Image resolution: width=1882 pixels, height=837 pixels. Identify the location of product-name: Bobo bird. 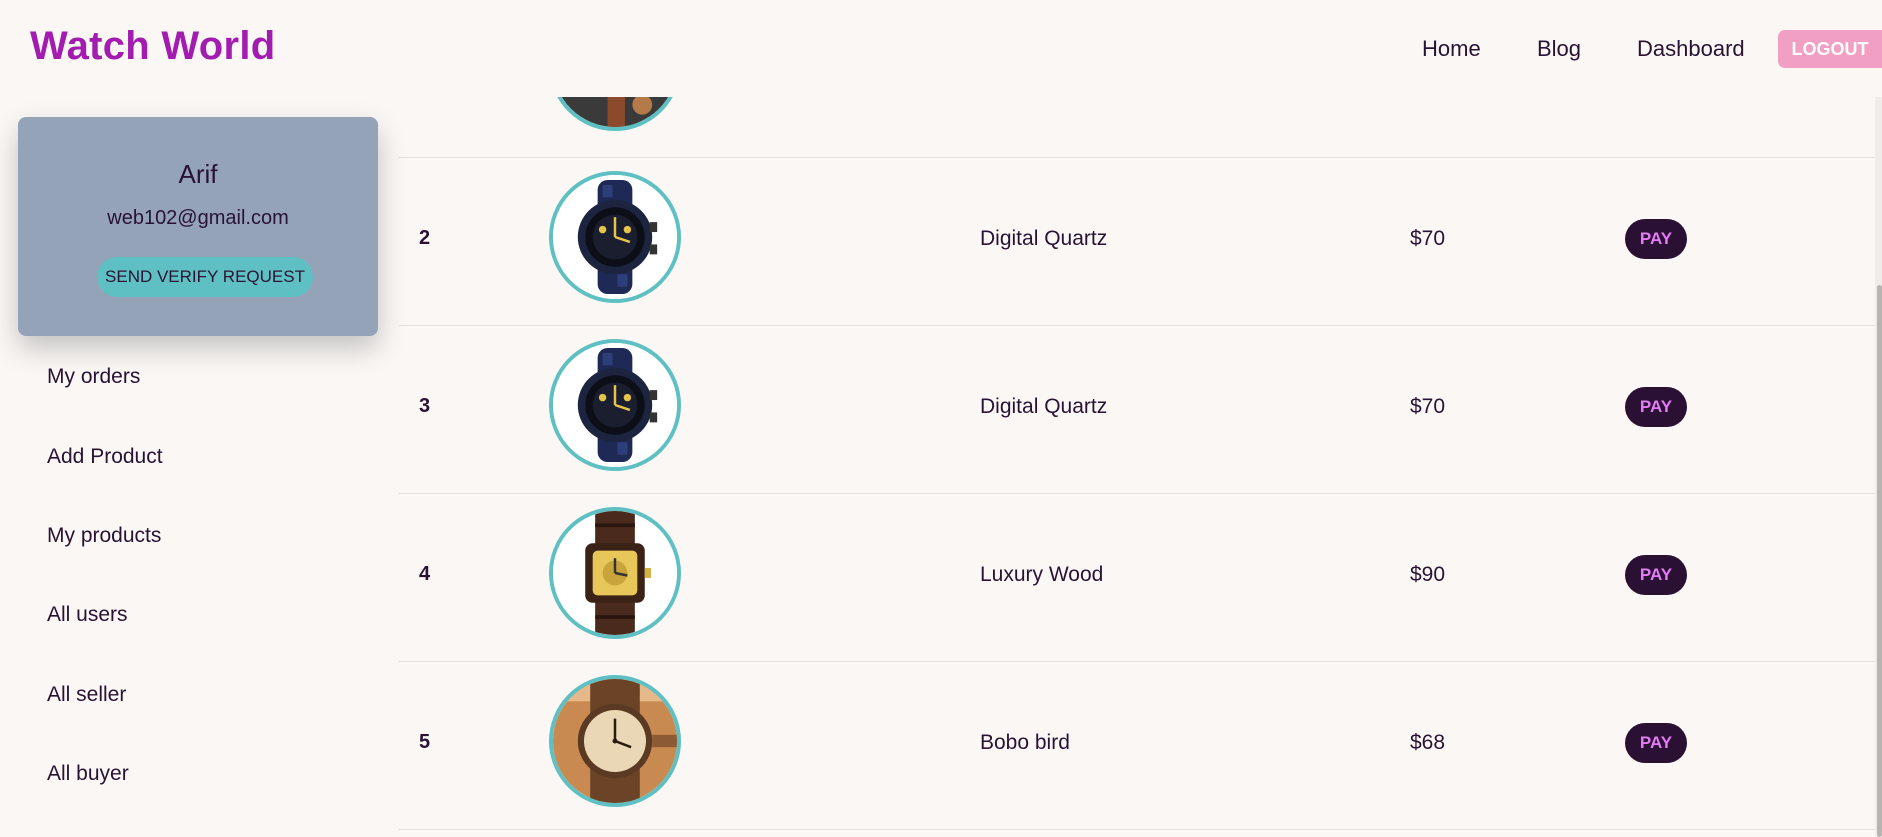
(1025, 742).